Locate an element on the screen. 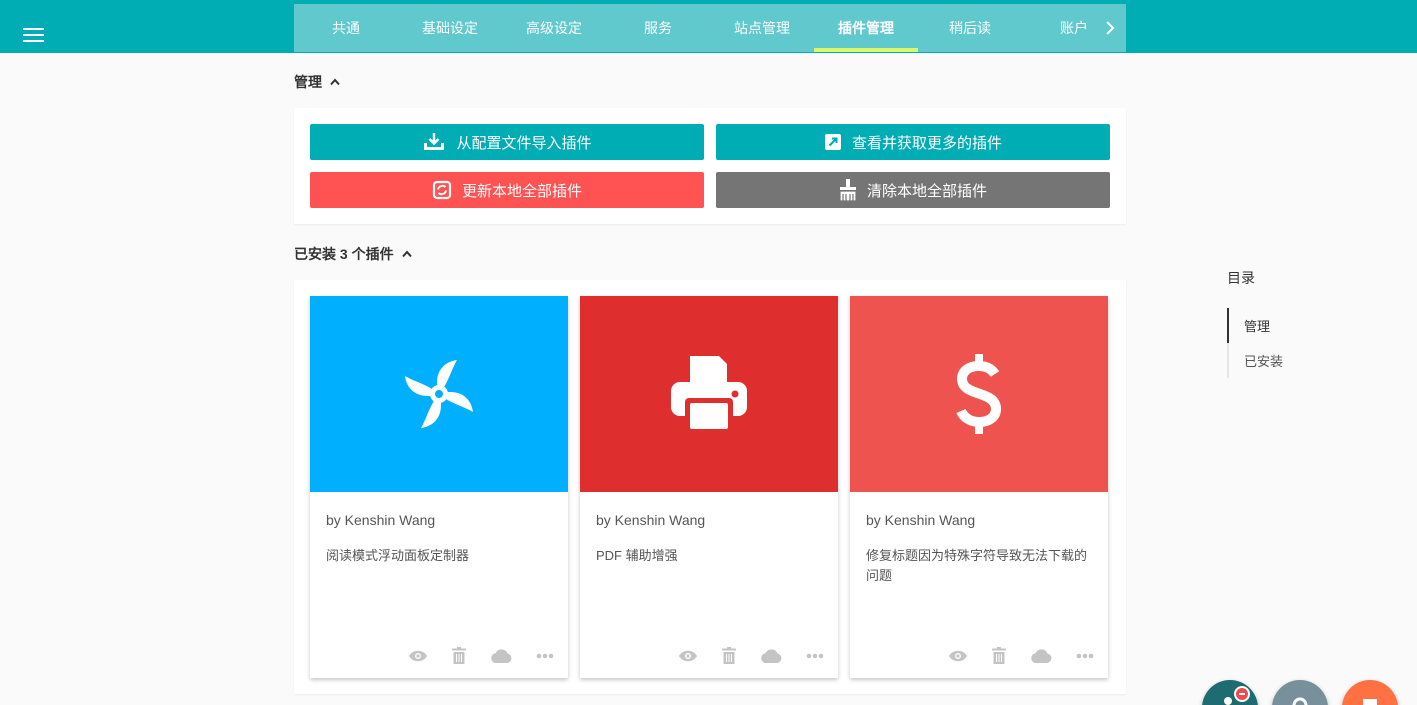 Image resolution: width=1417 pixels, height=705 pixels. location-fab is located at coordinates (1300, 692).